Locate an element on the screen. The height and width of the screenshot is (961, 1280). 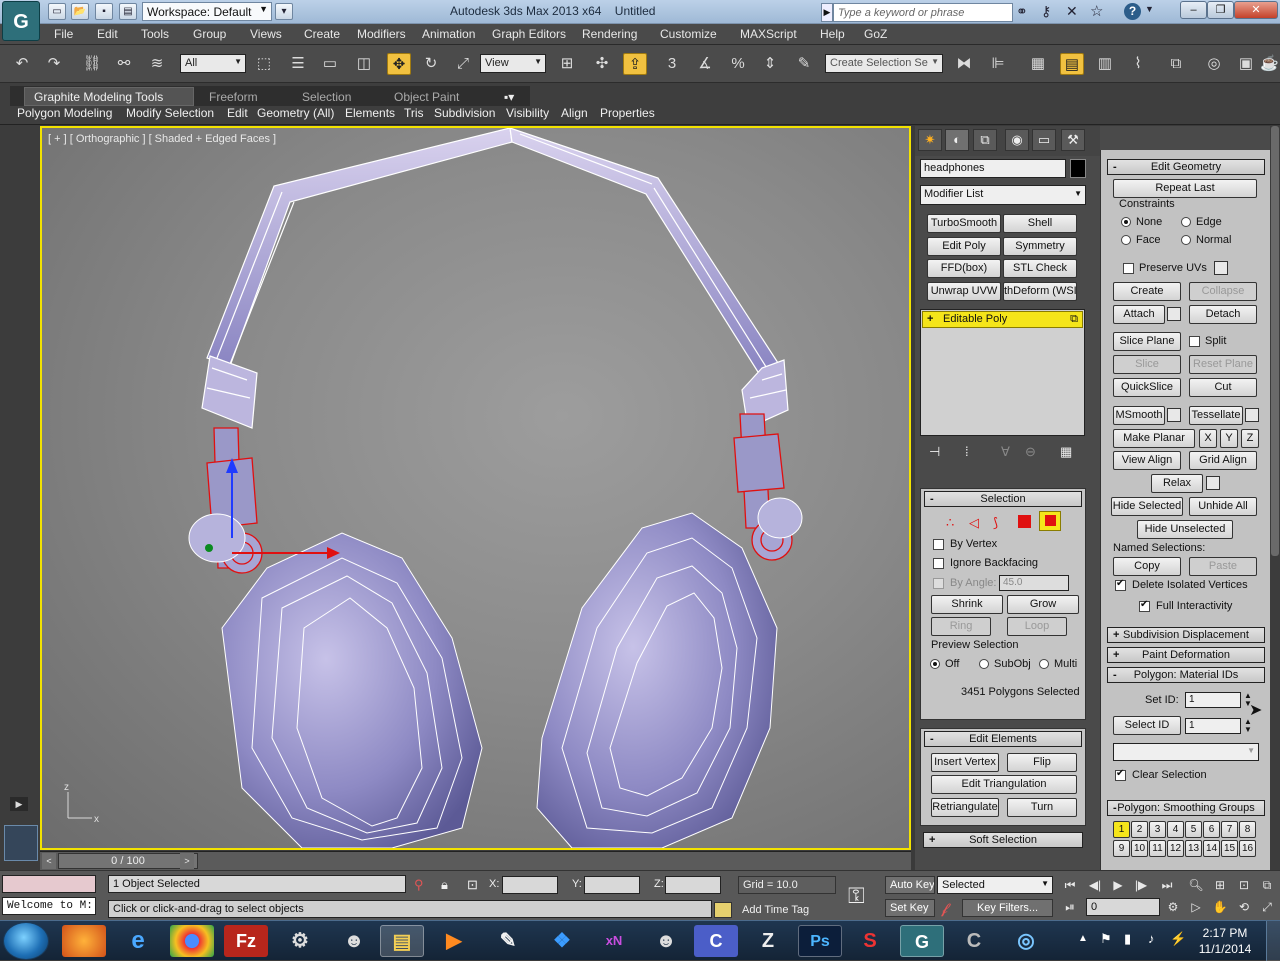
attach-settings-icon is located at coordinates (1174, 314).